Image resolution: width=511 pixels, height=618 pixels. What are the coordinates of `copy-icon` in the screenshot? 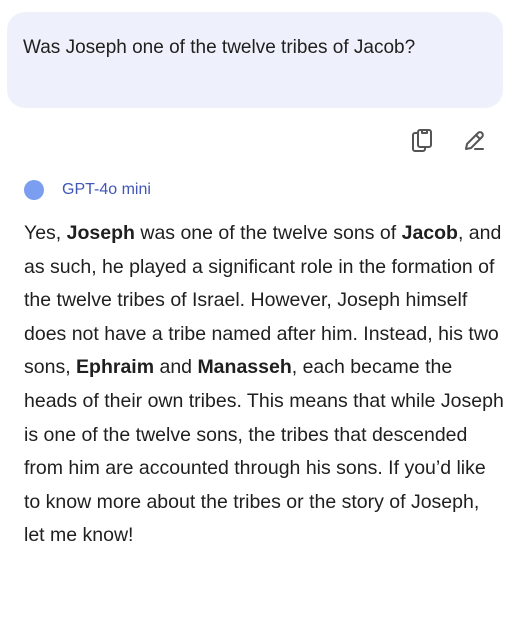 It's located at (422, 141).